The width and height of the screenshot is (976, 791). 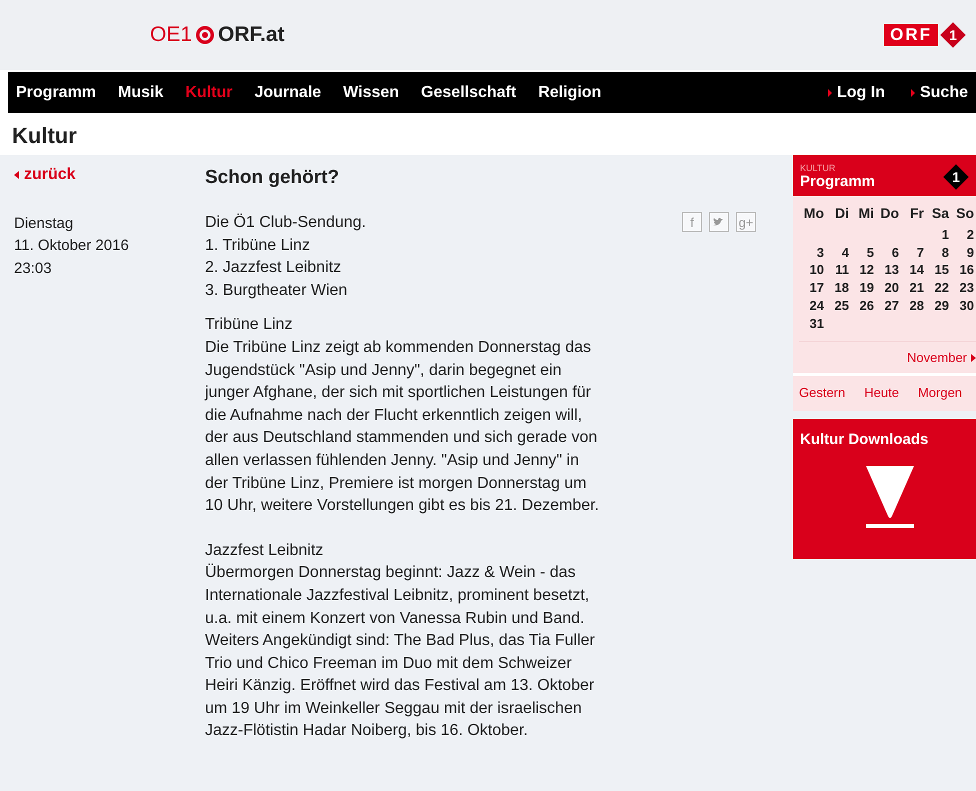 I want to click on logo-text: ORF.at, so click(x=251, y=35).